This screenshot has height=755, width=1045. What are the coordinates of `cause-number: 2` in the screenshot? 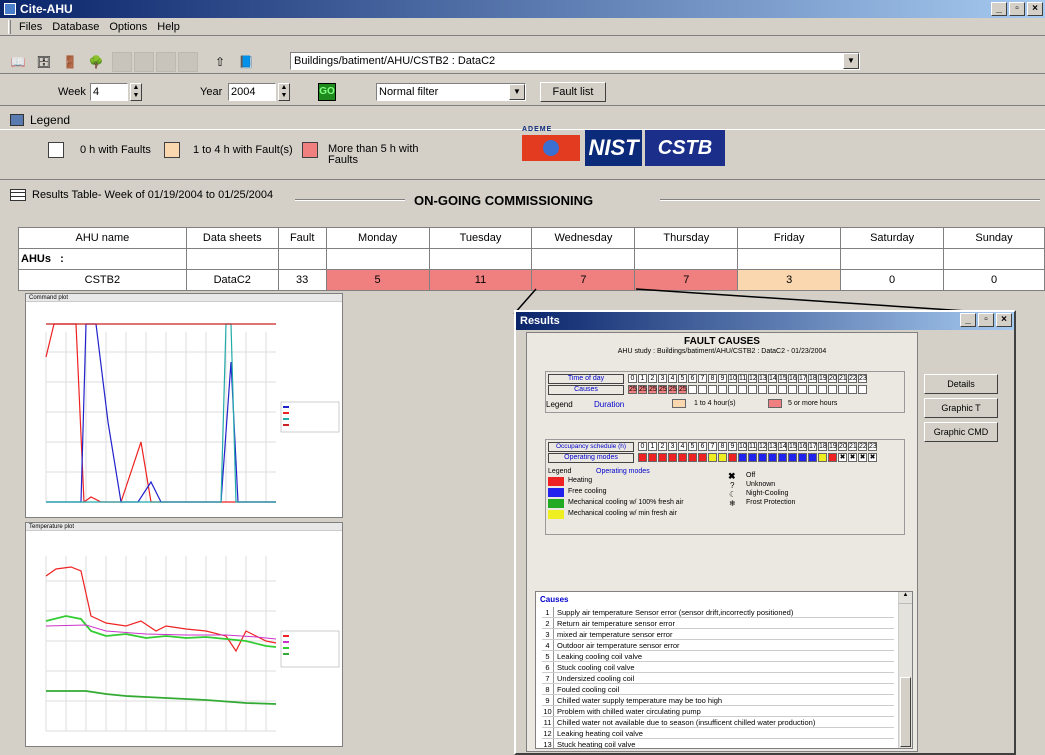 It's located at (548, 623).